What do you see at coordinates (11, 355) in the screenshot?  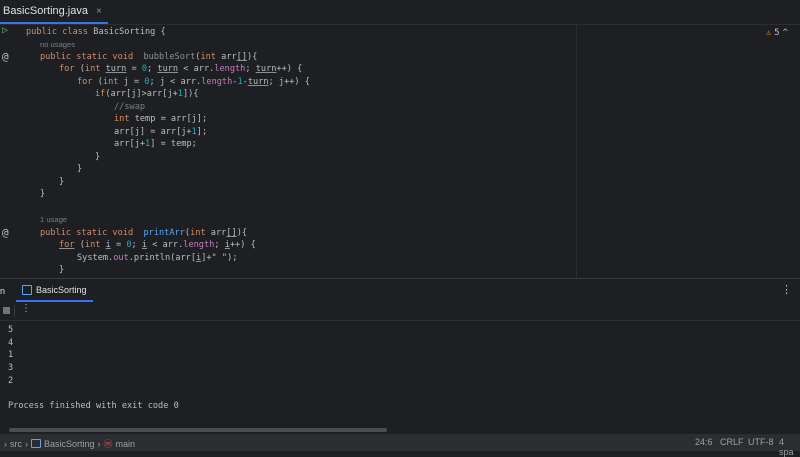 I see `console-line: 1` at bounding box center [11, 355].